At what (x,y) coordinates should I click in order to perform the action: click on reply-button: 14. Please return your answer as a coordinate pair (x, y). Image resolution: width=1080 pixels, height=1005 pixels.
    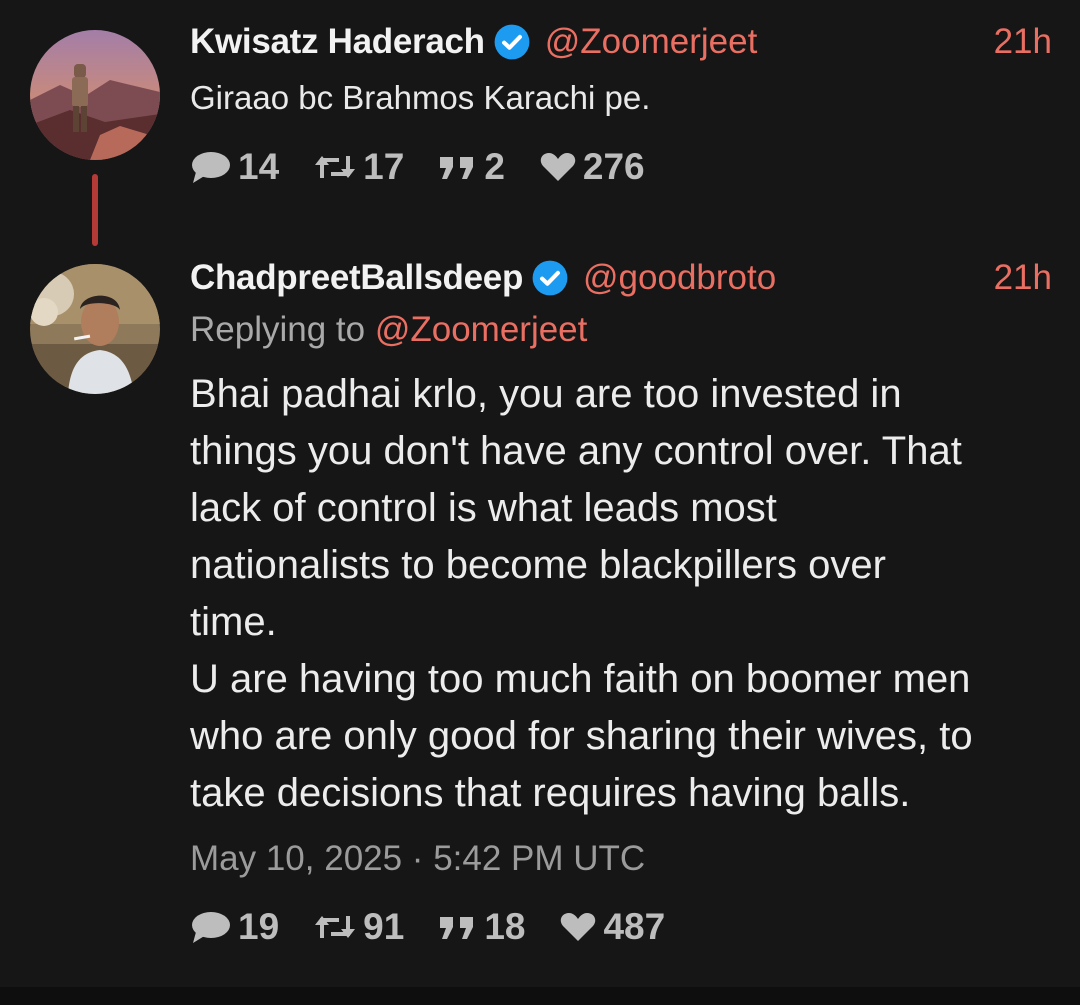
    Looking at the image, I should click on (234, 167).